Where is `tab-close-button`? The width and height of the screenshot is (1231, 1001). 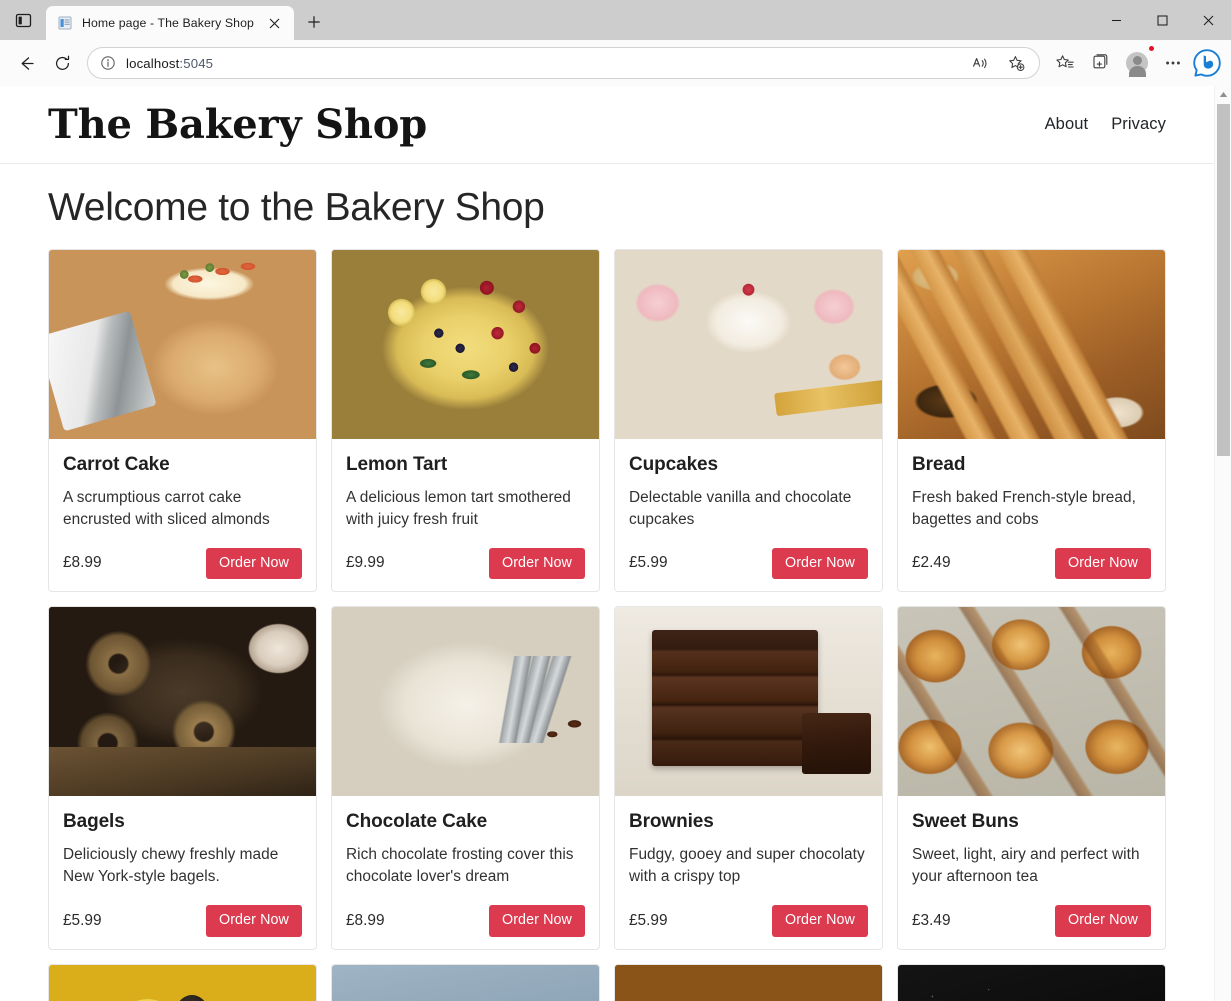 tab-close-button is located at coordinates (274, 23).